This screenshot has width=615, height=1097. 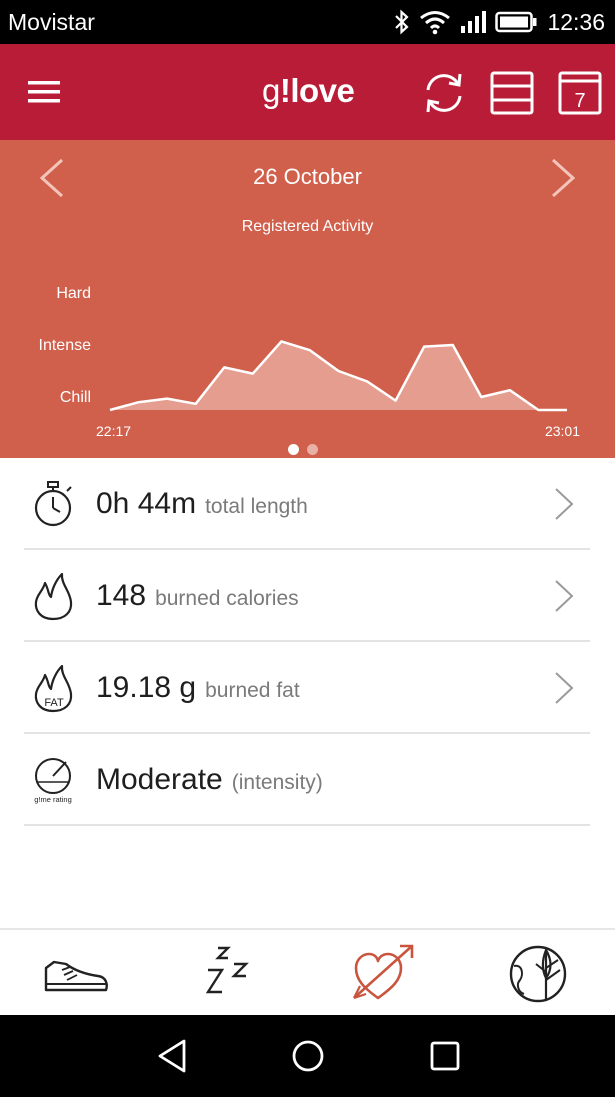 I want to click on app-header: g!love 7, so click(x=307, y=92).